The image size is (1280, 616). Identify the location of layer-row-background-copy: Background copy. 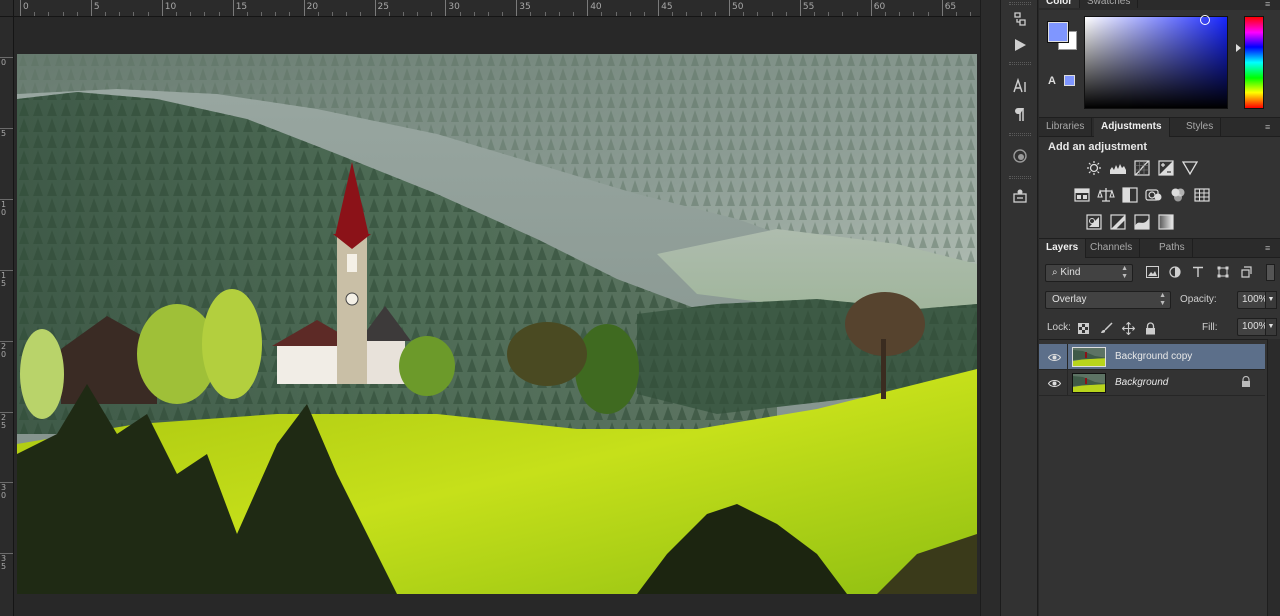
(1152, 357).